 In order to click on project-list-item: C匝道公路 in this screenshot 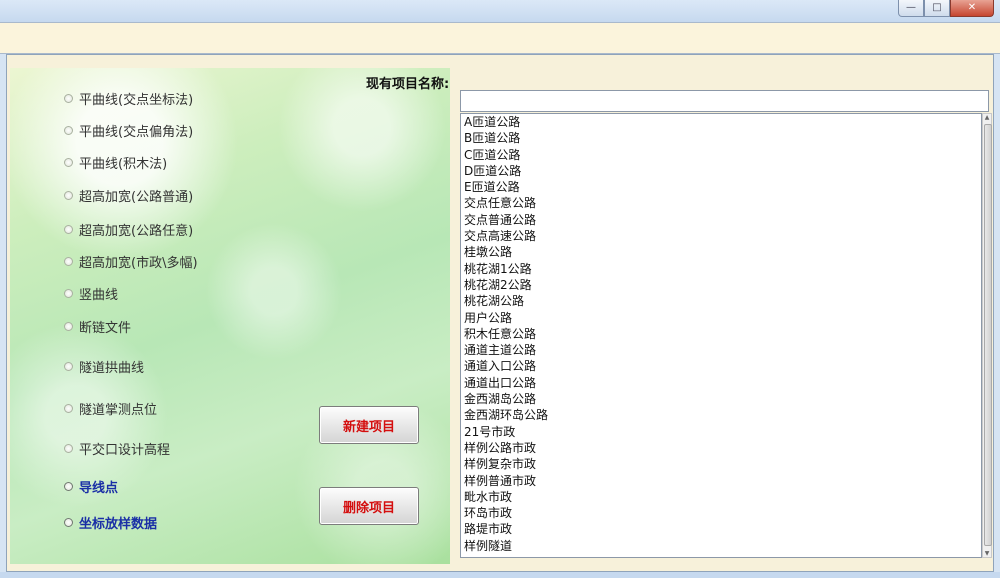, I will do `click(721, 155)`.